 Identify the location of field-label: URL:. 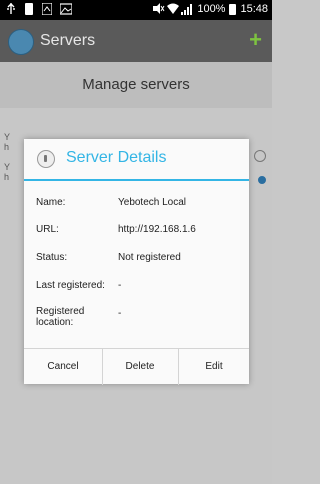
(47, 229).